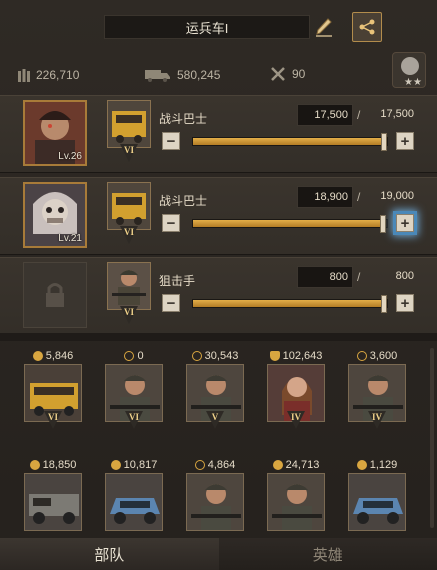 This screenshot has height=570, width=437. I want to click on unit-count-label: 0, so click(134, 356).